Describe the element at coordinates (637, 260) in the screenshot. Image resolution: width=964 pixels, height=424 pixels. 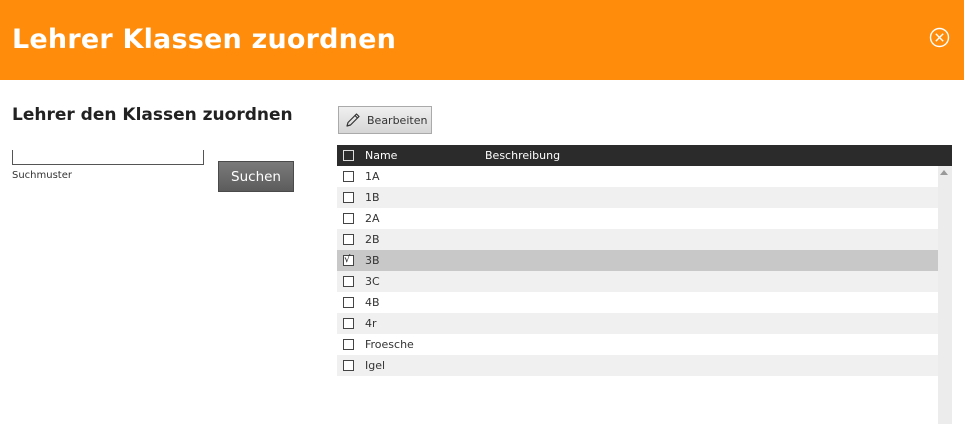
I see `table-row: √ 3B` at that location.